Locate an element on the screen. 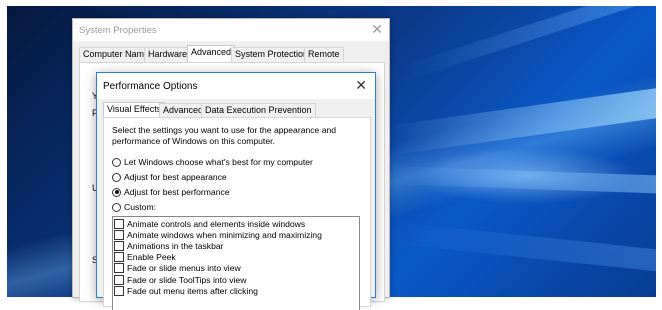  tab-visual-effects: Visual Effects is located at coordinates (134, 110).